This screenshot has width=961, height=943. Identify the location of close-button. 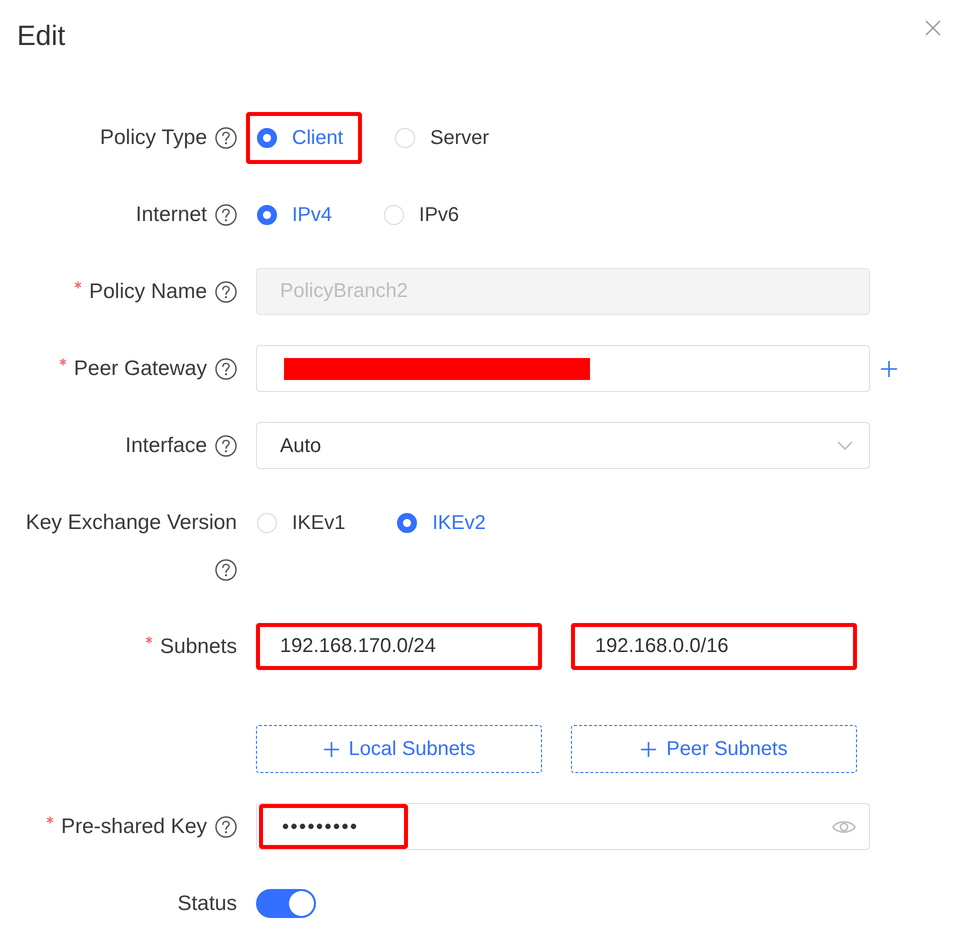
(933, 28).